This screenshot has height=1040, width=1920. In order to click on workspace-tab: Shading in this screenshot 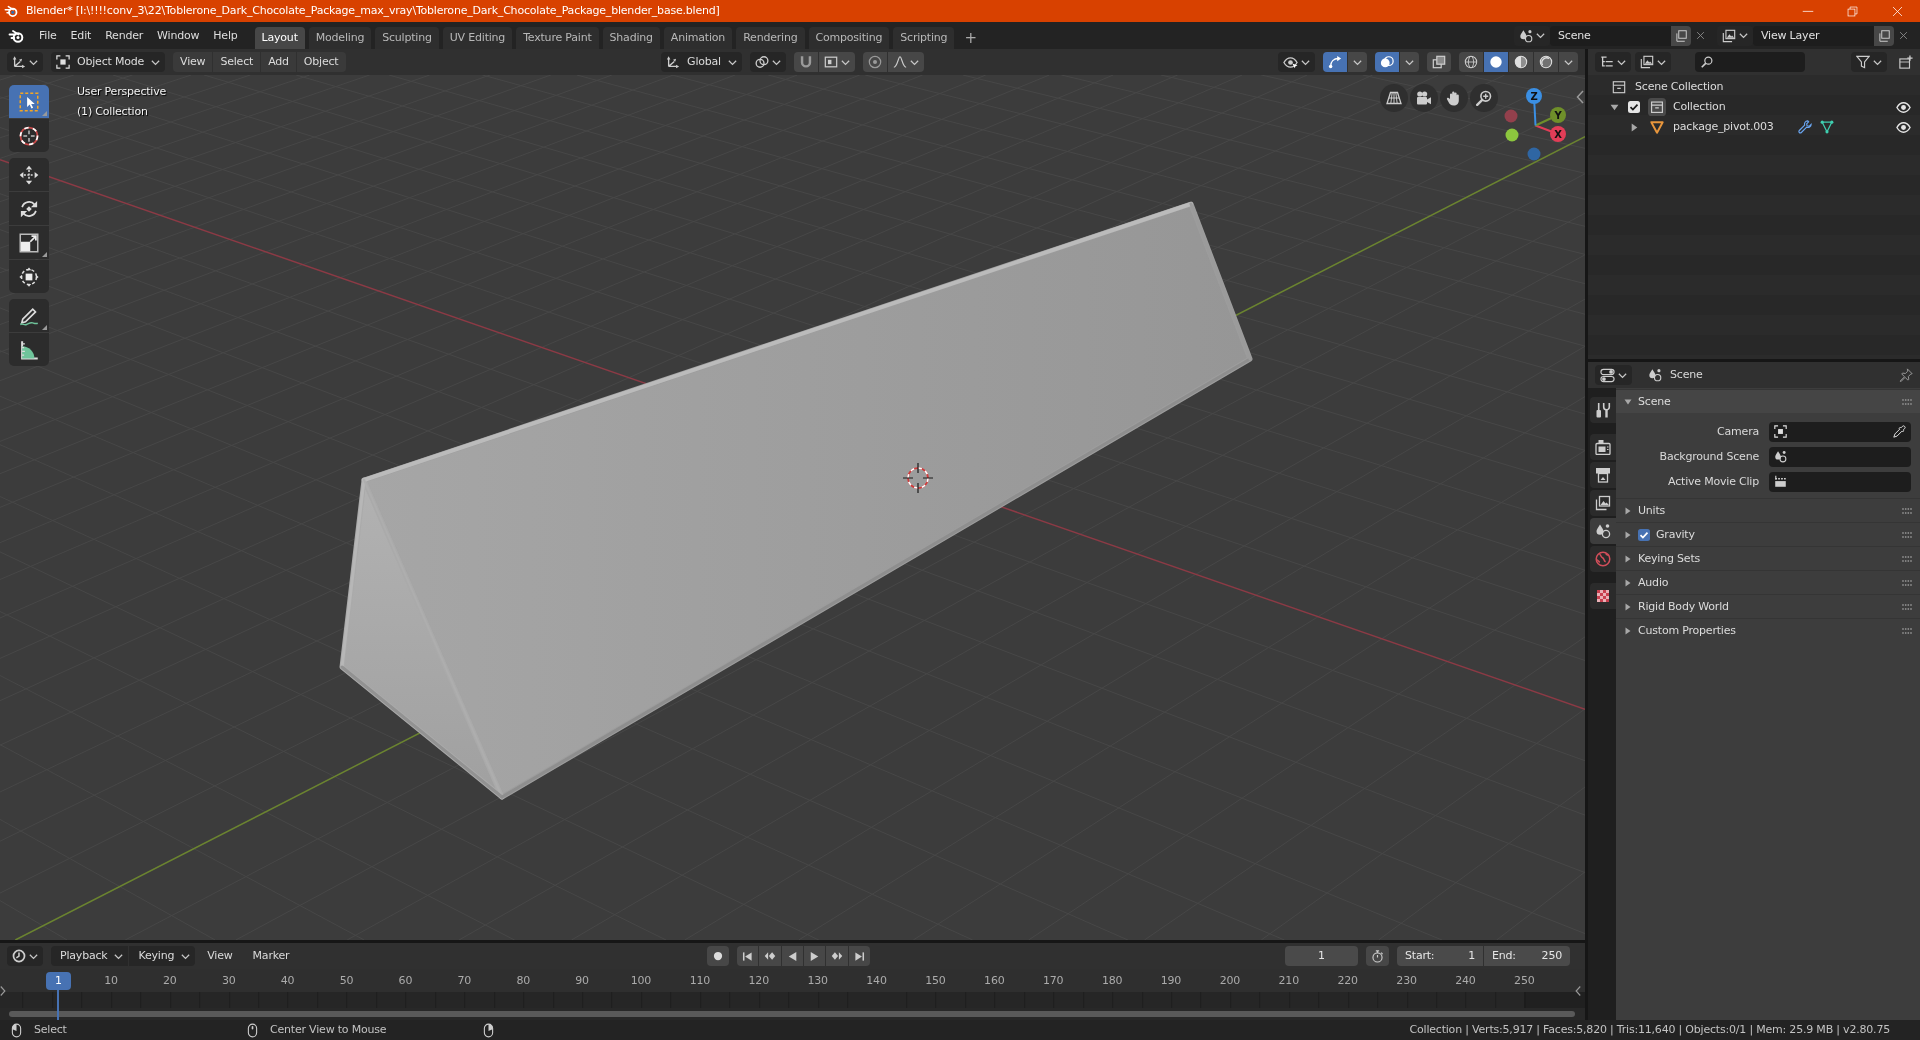, I will do `click(631, 38)`.